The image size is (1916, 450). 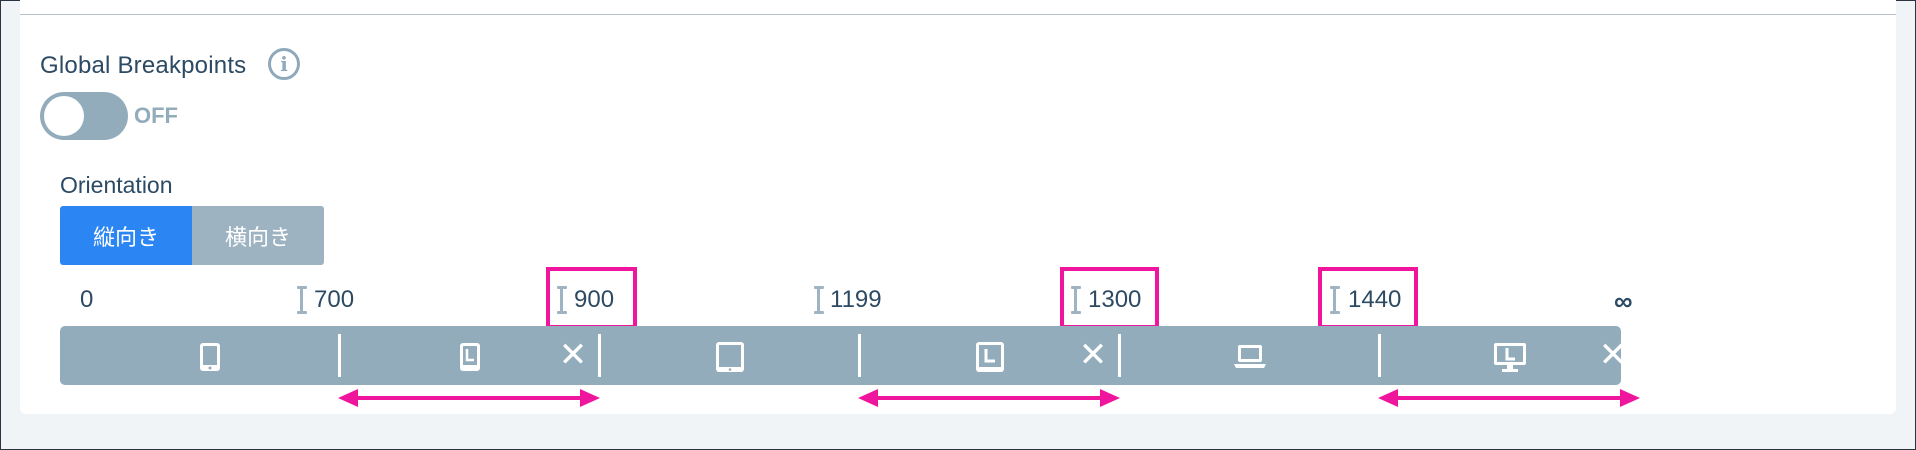 I want to click on global-breakpoints-toggle, so click(x=84, y=116).